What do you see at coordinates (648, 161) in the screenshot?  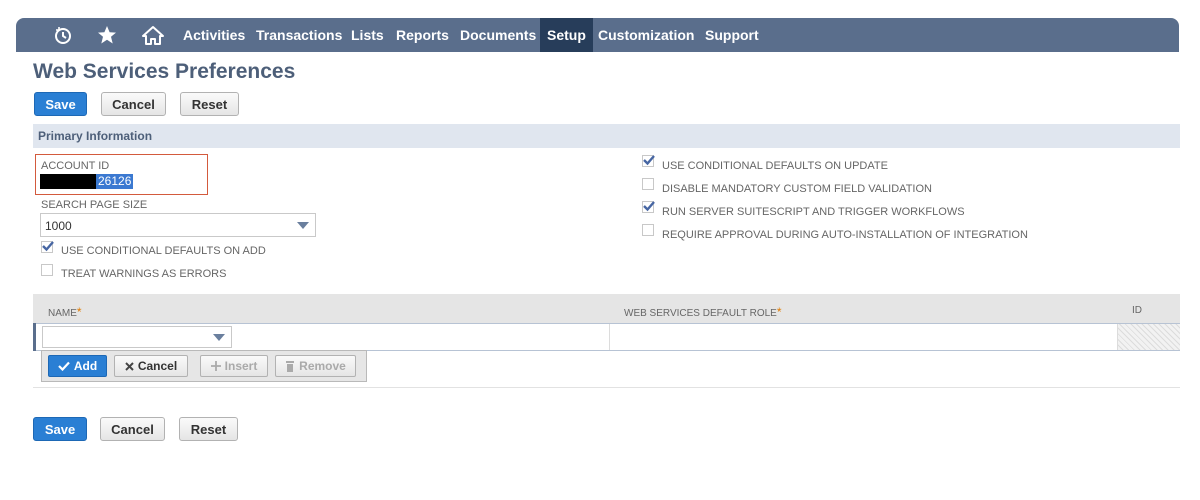 I see `checkbox-defaults-on-update` at bounding box center [648, 161].